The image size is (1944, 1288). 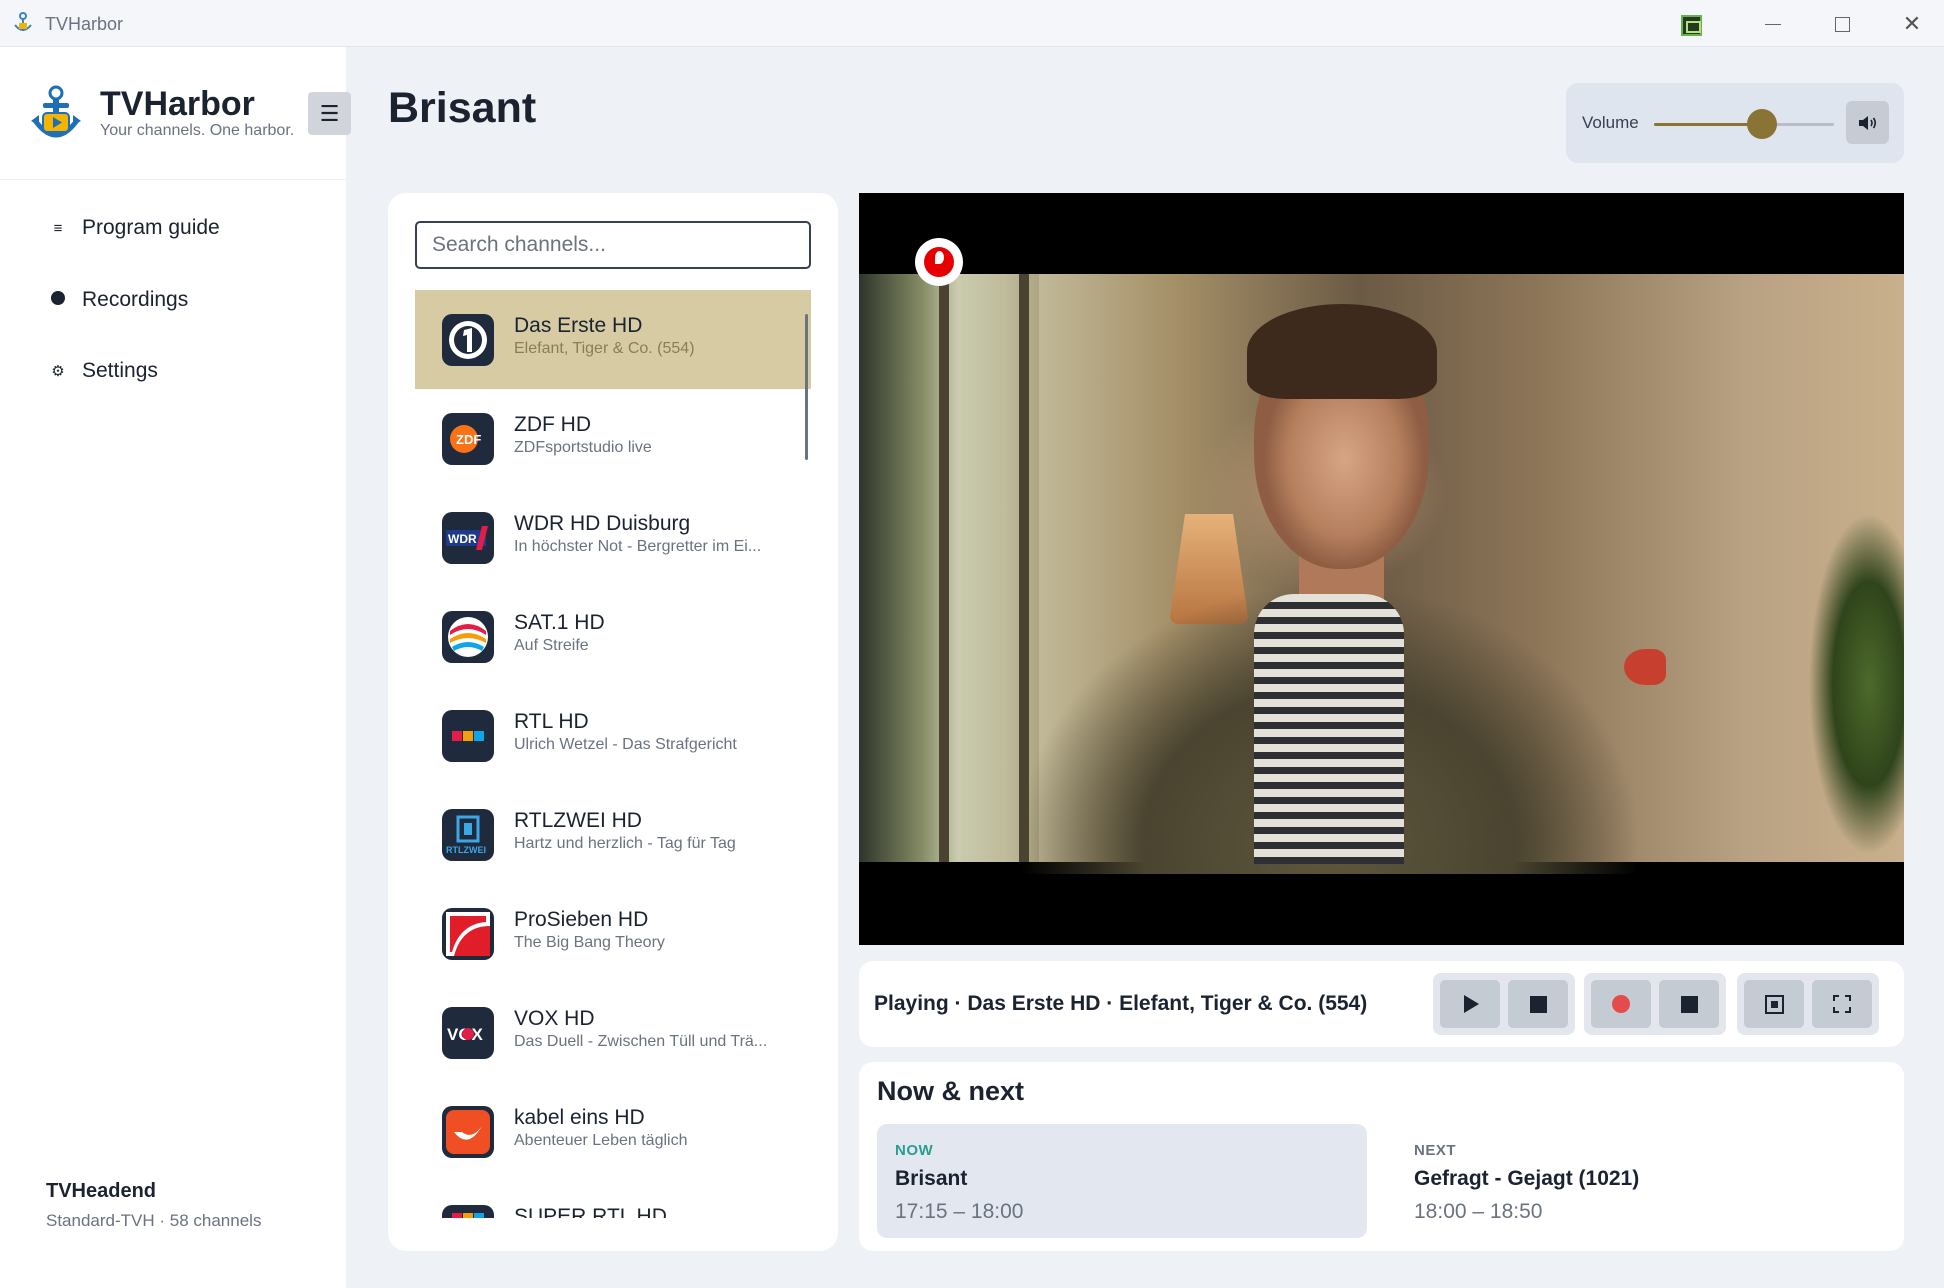 What do you see at coordinates (806, 387) in the screenshot?
I see `channel-list-scrollbar` at bounding box center [806, 387].